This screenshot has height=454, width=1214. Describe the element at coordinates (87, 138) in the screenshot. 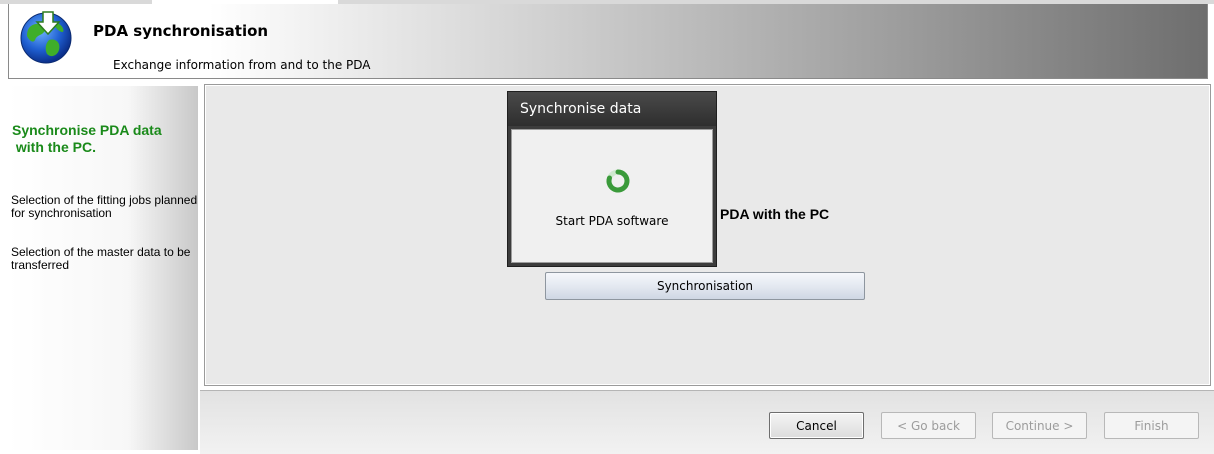

I see `sidebar-step-title: Synchronise PDA data with the PC.` at that location.